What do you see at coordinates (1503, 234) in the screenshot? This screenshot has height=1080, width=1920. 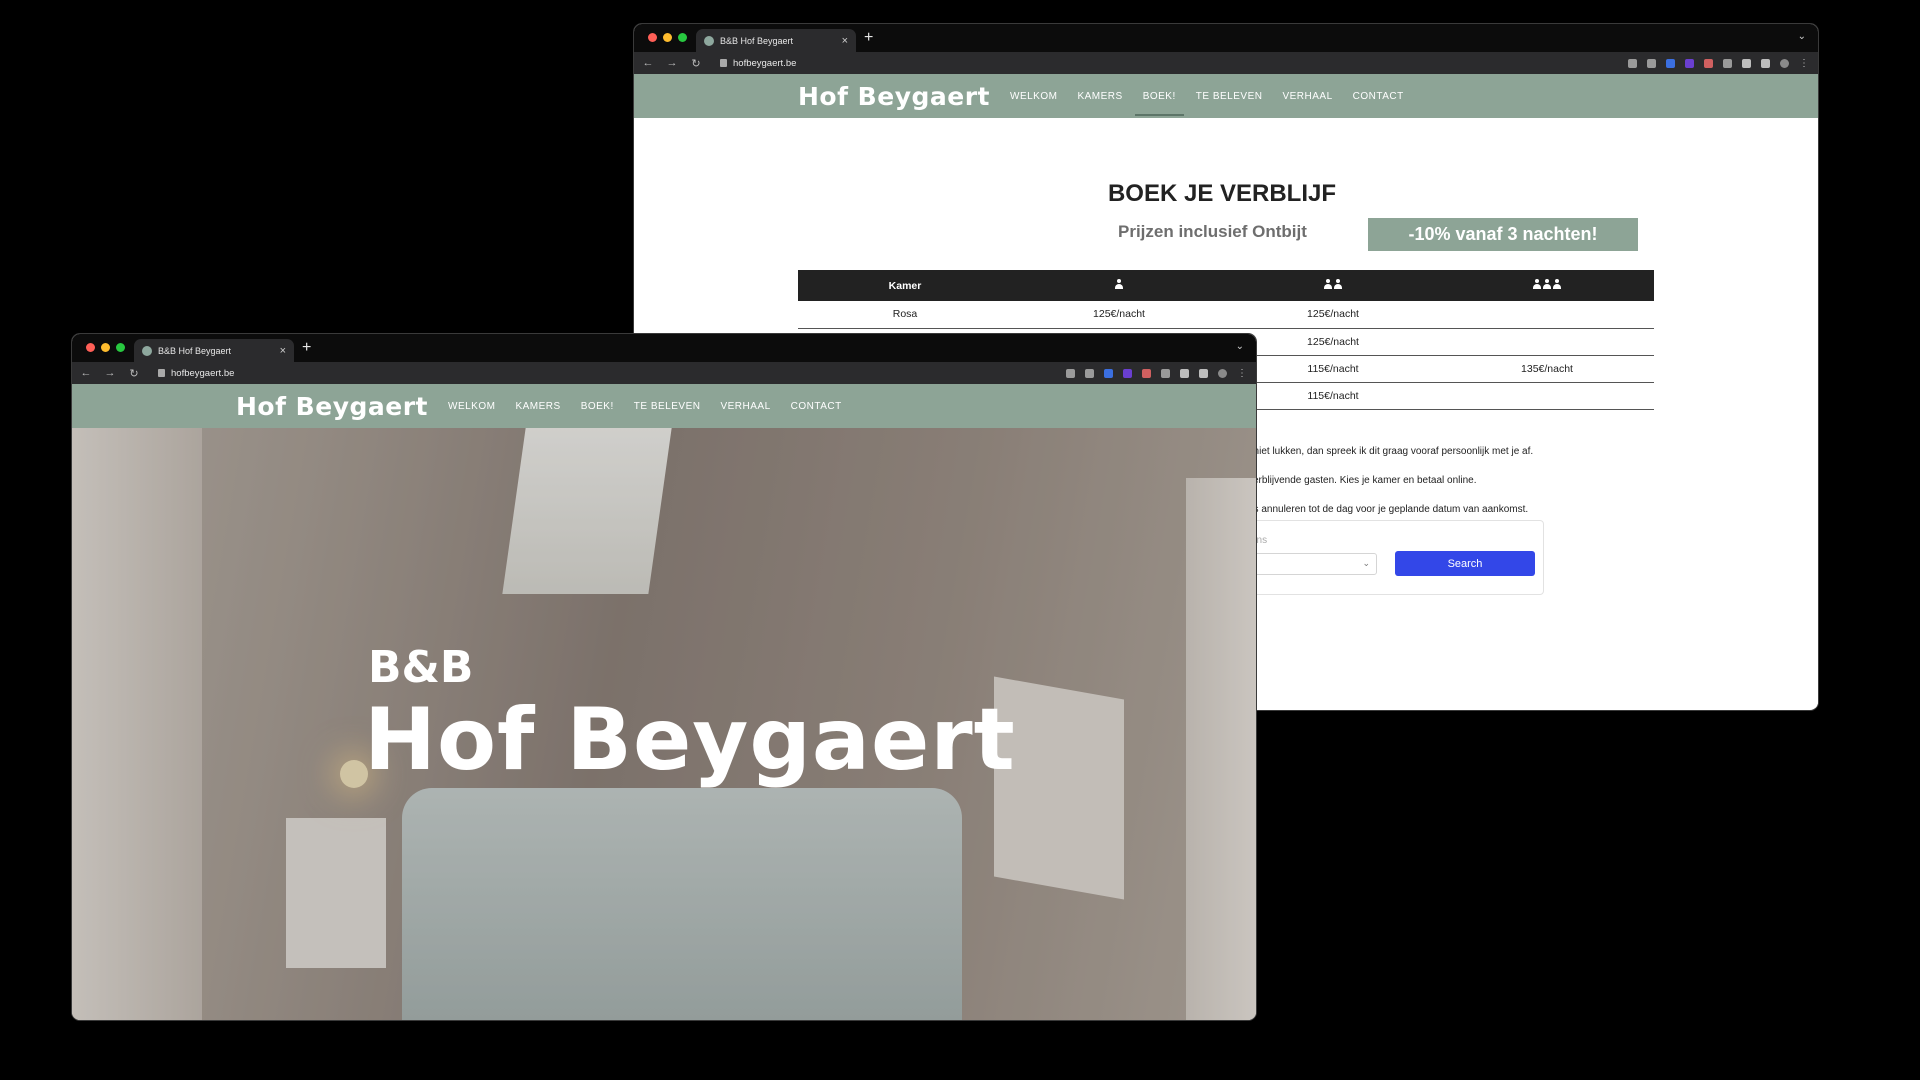 I see `promo-banner: -10% vanaf 3 nachten!` at bounding box center [1503, 234].